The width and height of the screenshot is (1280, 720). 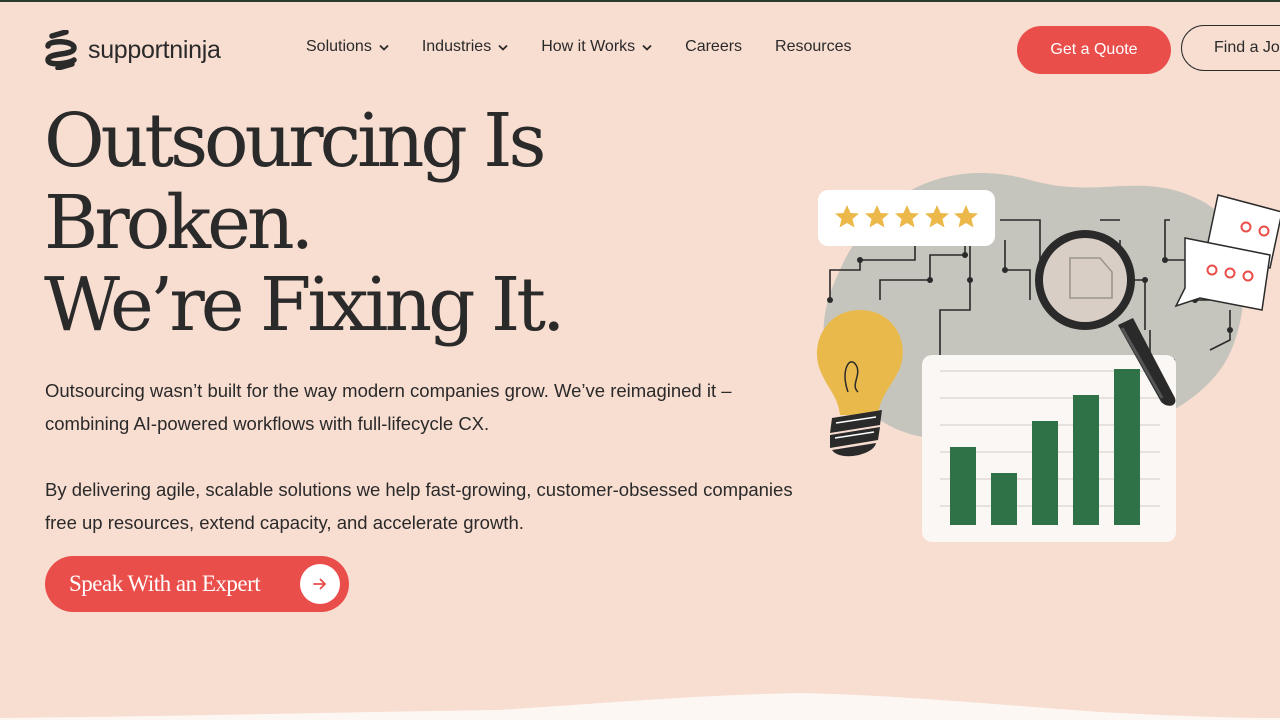 I want to click on hero-title: Outsourcing Is Broken. We’re Fixing It., so click(x=304, y=223).